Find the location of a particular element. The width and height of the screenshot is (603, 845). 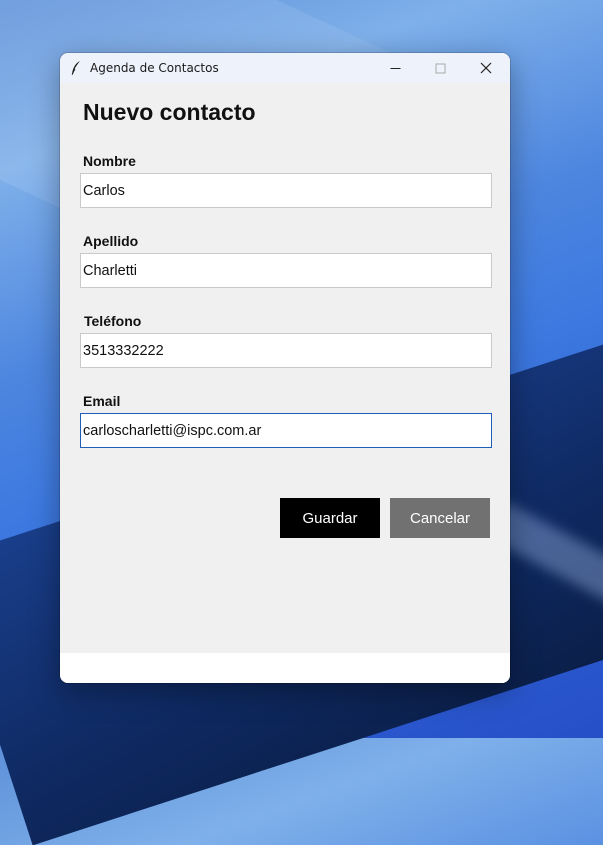

close-button is located at coordinates (485, 68).